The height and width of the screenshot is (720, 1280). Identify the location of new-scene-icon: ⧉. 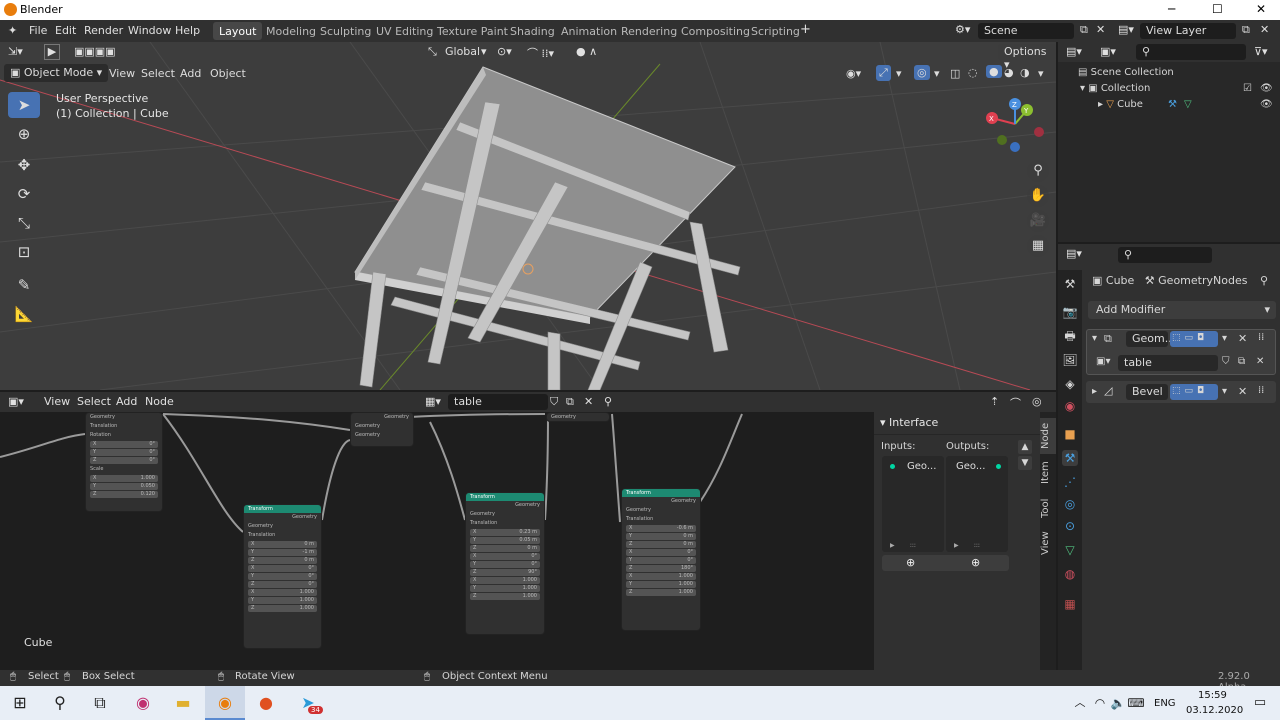
(1084, 30).